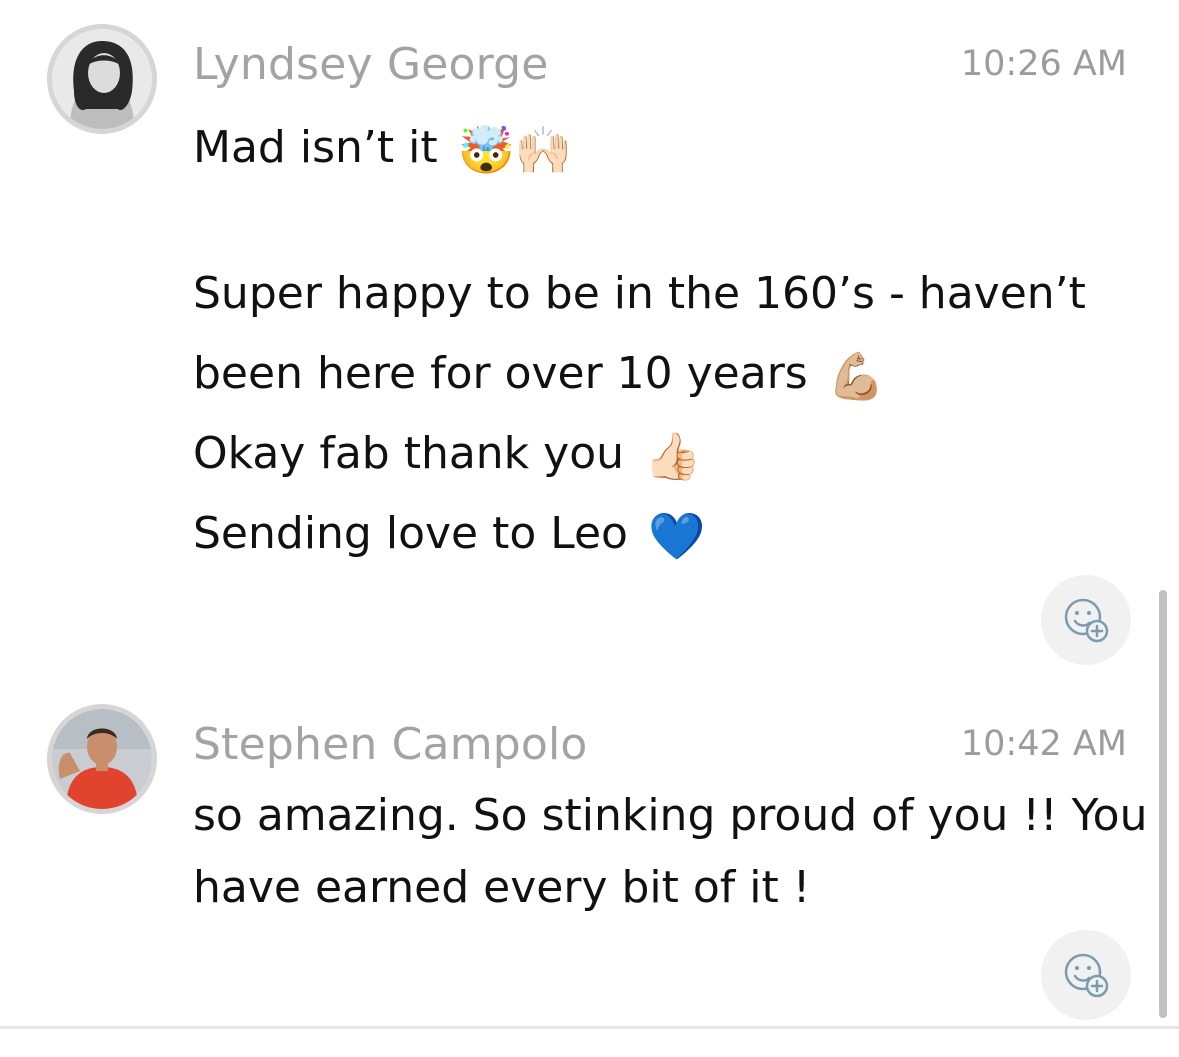  I want to click on message-text: Okay fab thank you, so click(408, 453).